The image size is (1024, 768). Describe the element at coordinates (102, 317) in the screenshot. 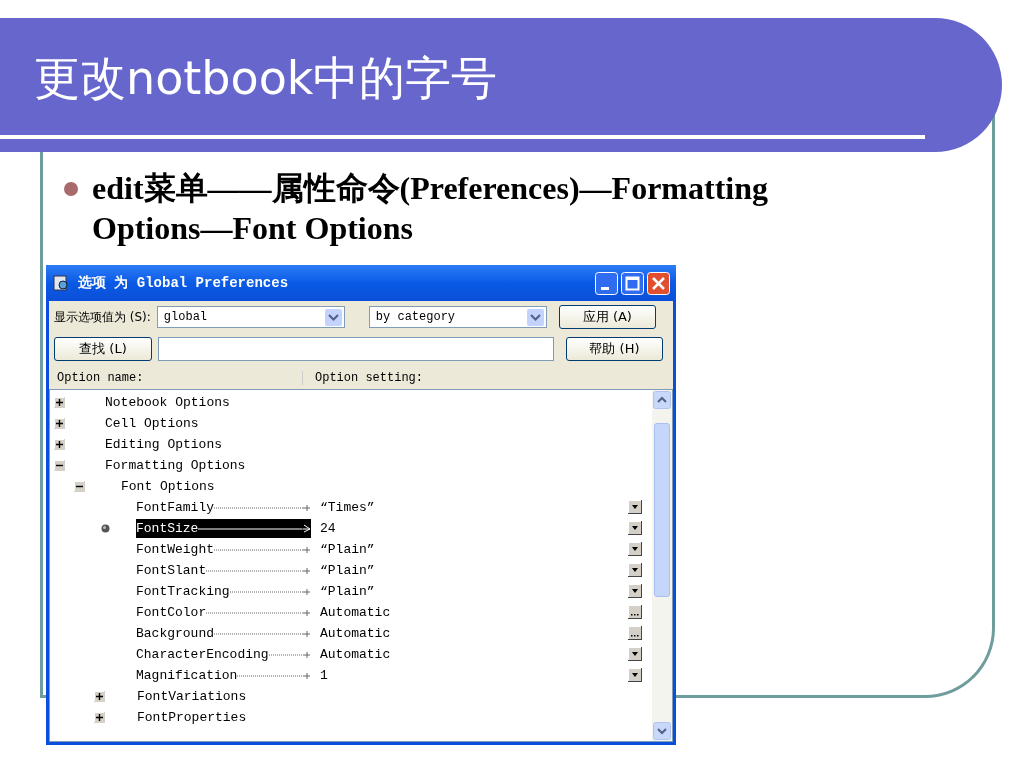

I see `show-values-label: 显示选项值为 (S):` at that location.